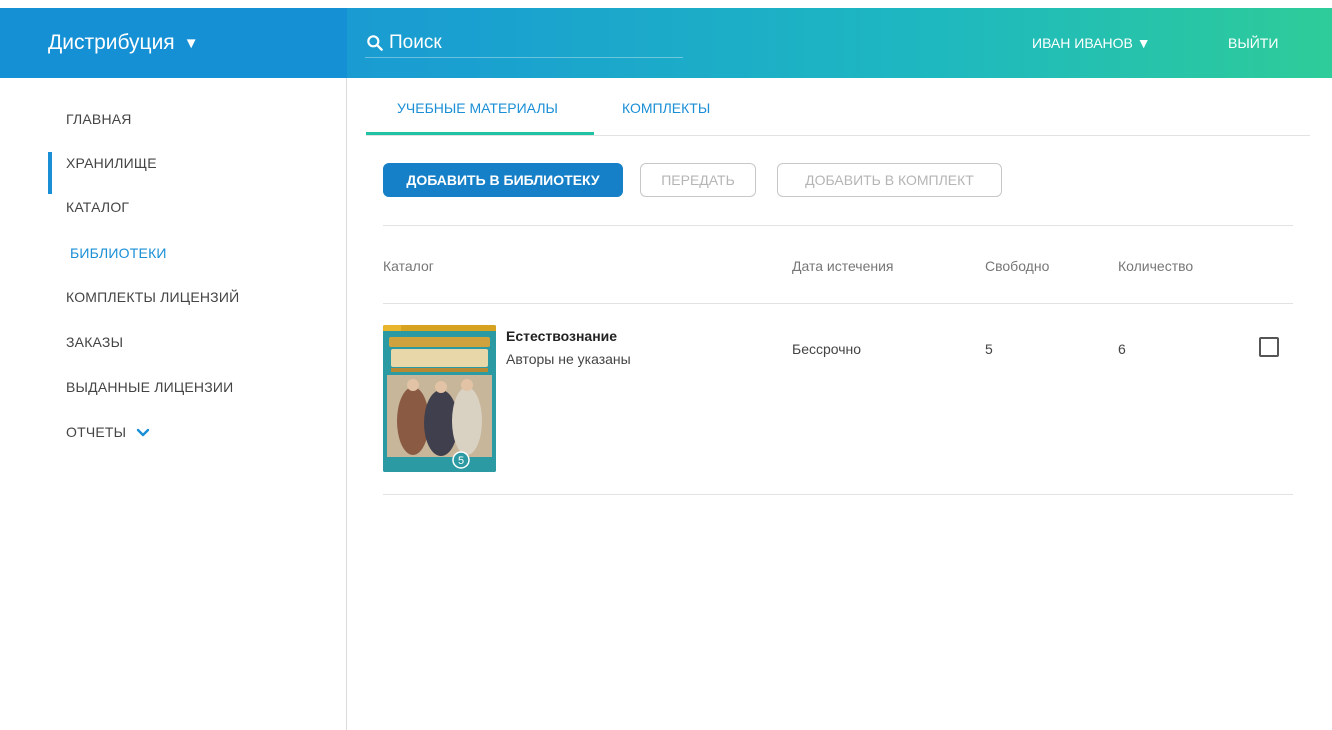 This screenshot has height=730, width=1332. I want to click on active-indicator, so click(50, 173).